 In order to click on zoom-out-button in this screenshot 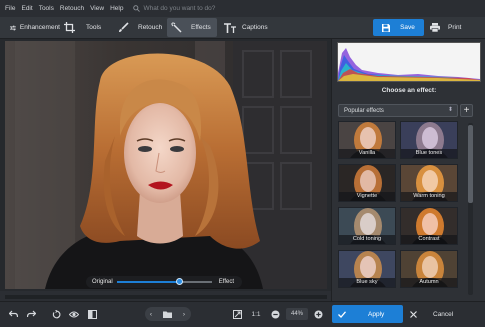, I will do `click(275, 314)`.